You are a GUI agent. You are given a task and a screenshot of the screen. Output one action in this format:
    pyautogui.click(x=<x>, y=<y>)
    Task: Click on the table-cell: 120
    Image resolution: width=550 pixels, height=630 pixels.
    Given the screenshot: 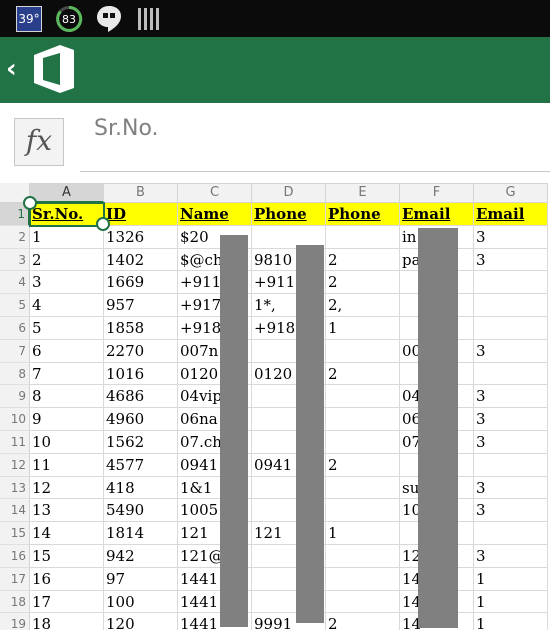 What is the action you would take?
    pyautogui.click(x=141, y=621)
    